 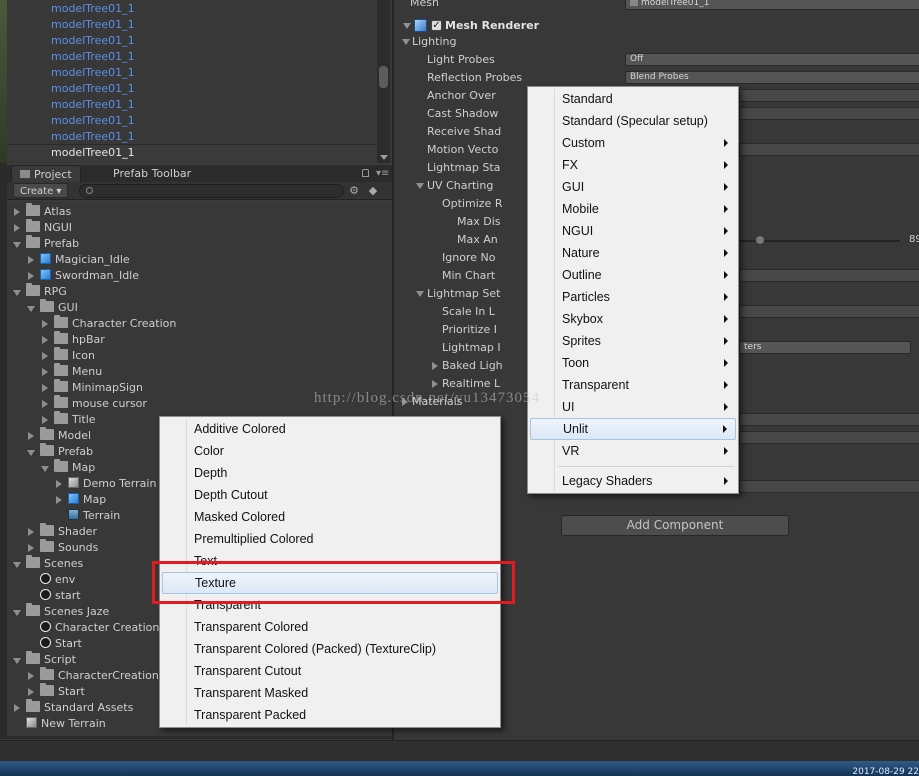 I want to click on mesh-renderer-enabled-checkbox: ✓, so click(x=436, y=25).